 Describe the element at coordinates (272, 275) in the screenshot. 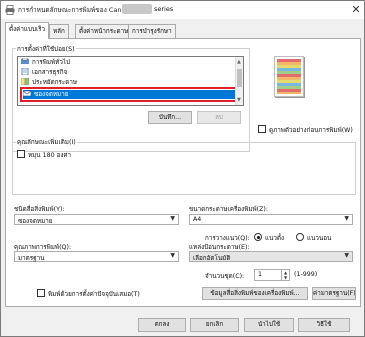

I see `copies-spinner: 1 ▲ ▼` at that location.